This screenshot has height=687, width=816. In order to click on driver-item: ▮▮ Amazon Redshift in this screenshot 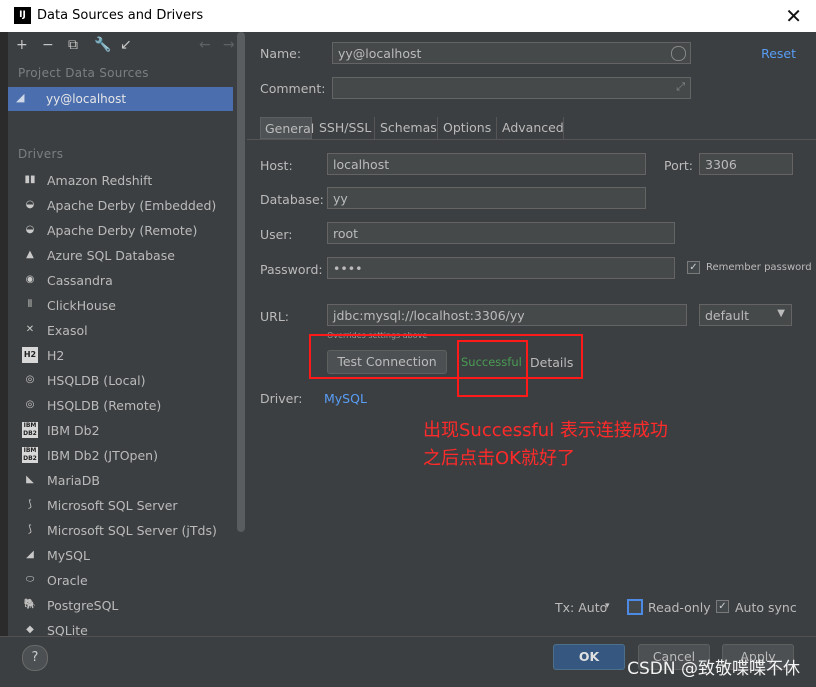, I will do `click(128, 181)`.